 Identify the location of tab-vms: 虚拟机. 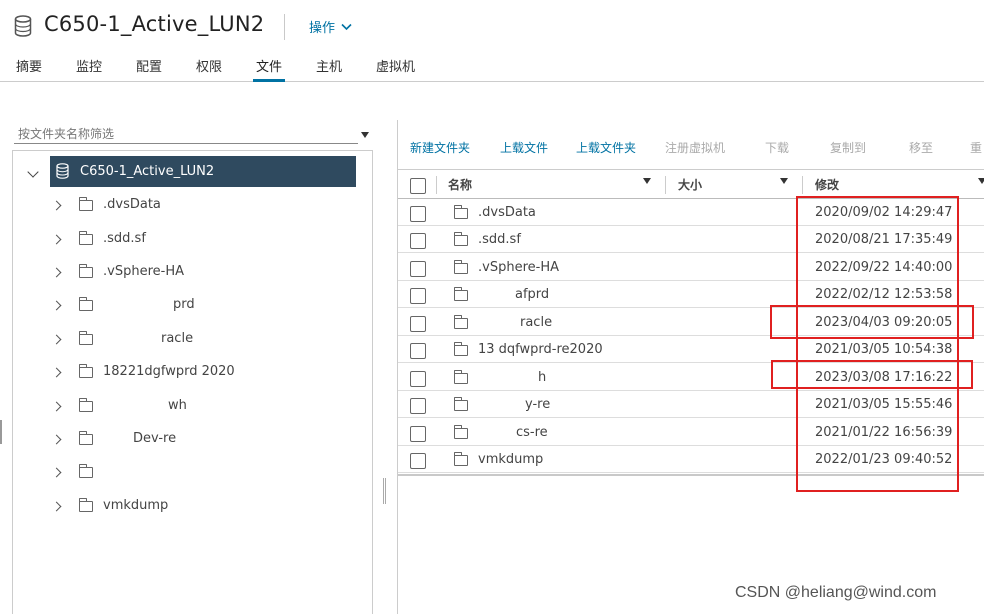
(395, 69).